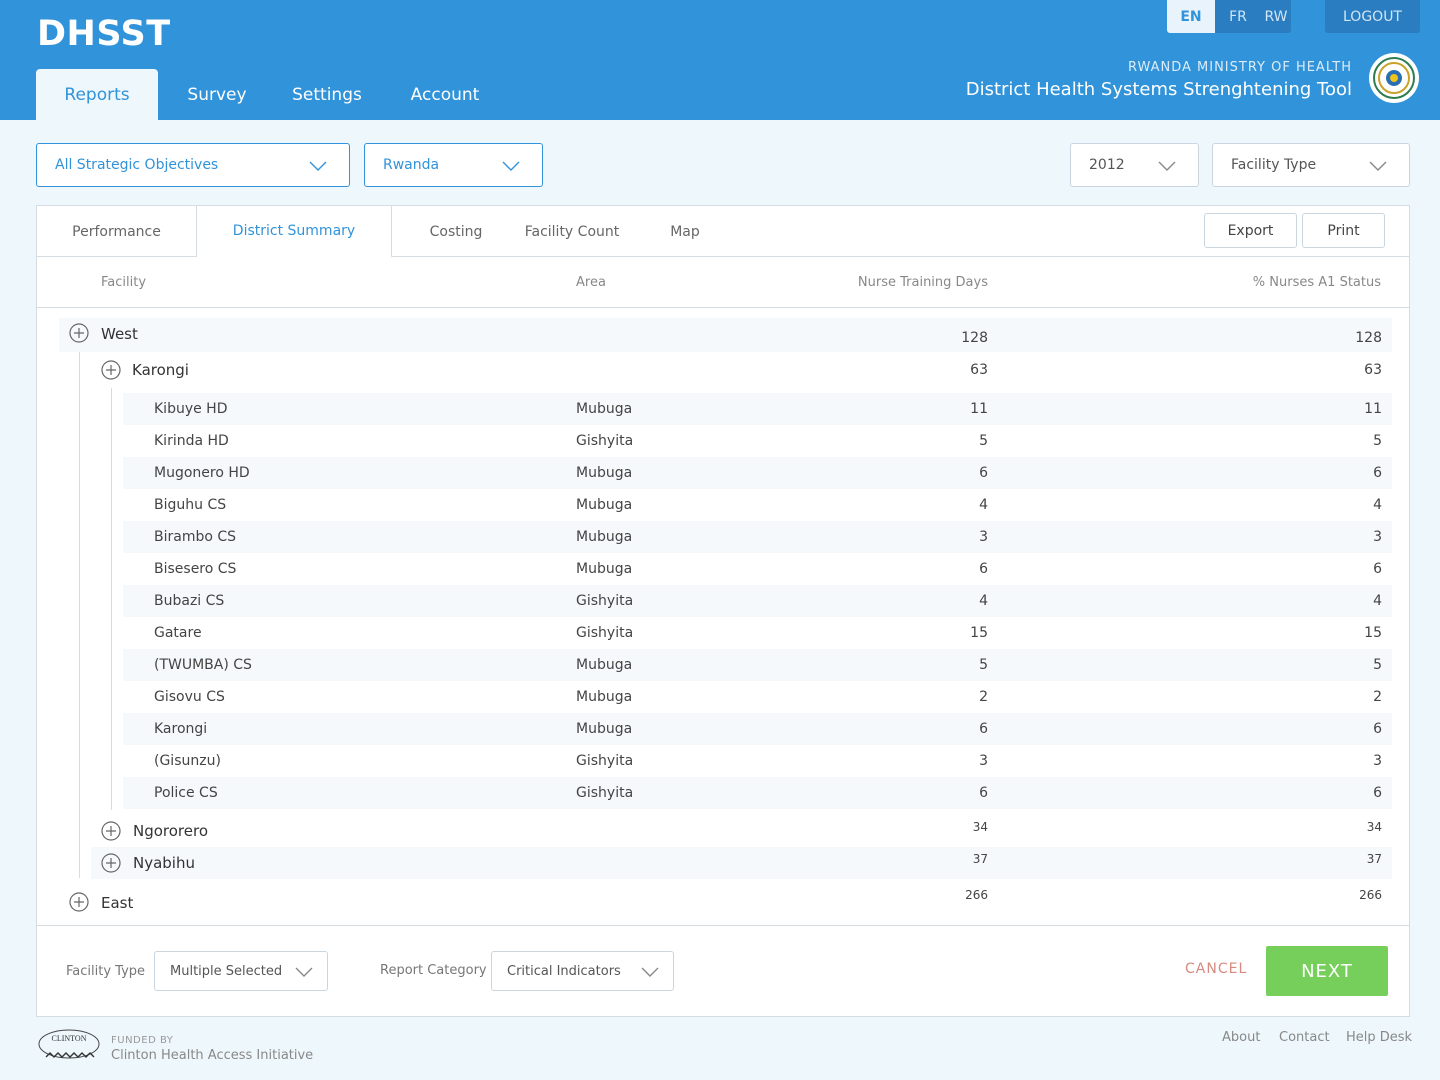 The width and height of the screenshot is (1440, 1080). Describe the element at coordinates (241, 971) in the screenshot. I see `facility-type-multiselect: Multiple Selected` at that location.